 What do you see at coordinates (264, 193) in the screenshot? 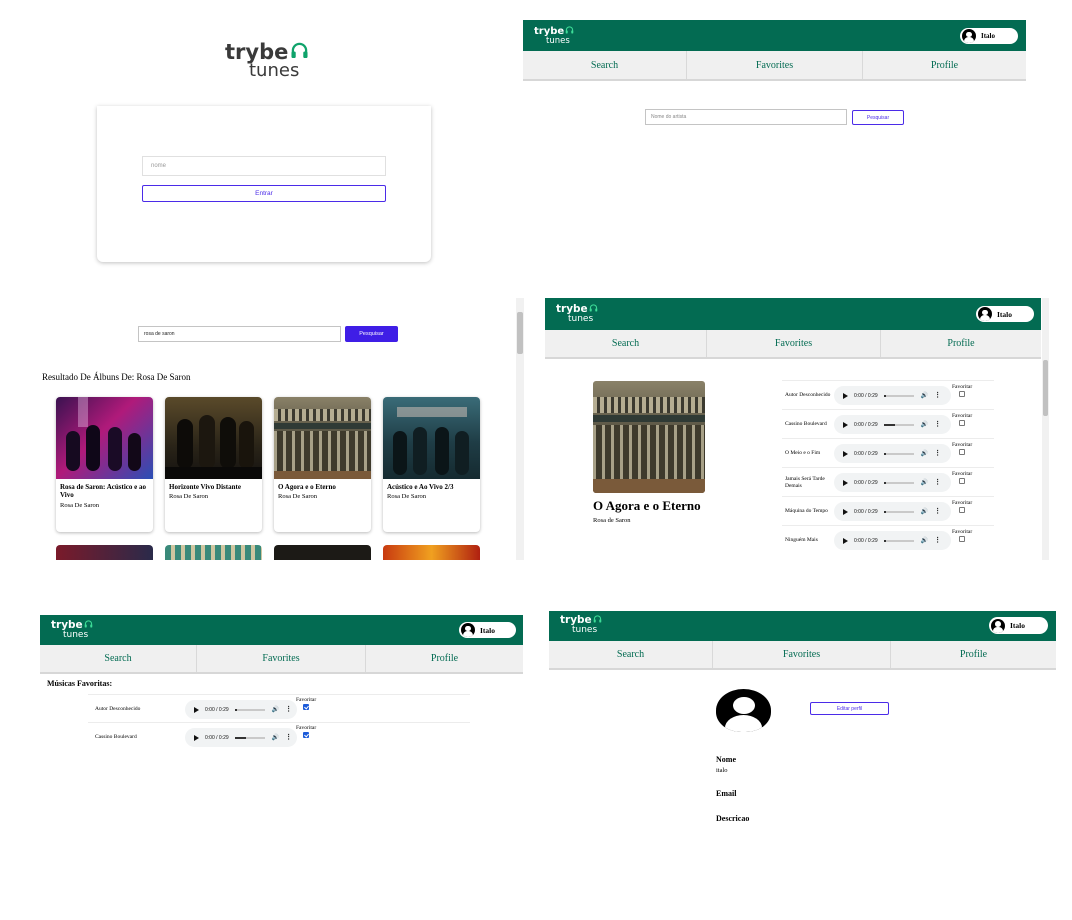
I see `enter-button: Entrar` at bounding box center [264, 193].